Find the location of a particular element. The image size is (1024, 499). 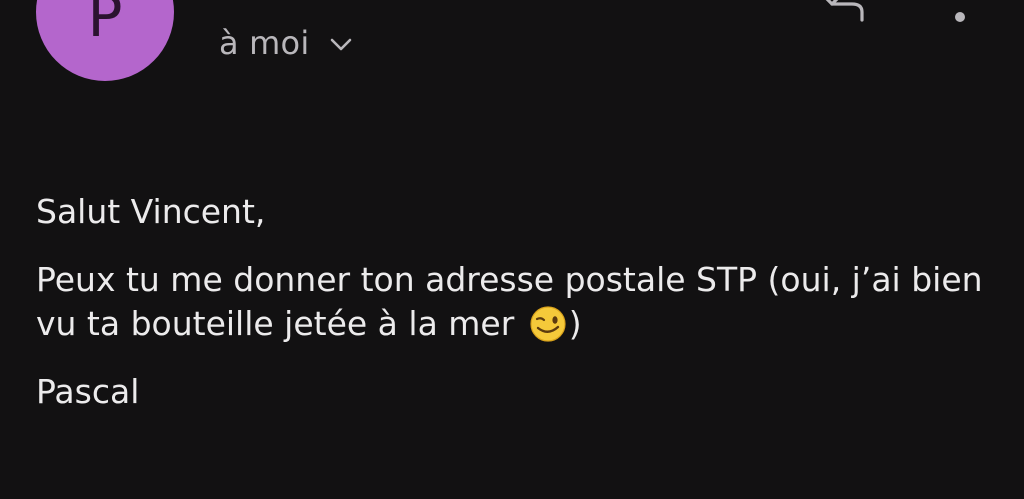

recipient-details-toggle: à moi is located at coordinates (286, 43).